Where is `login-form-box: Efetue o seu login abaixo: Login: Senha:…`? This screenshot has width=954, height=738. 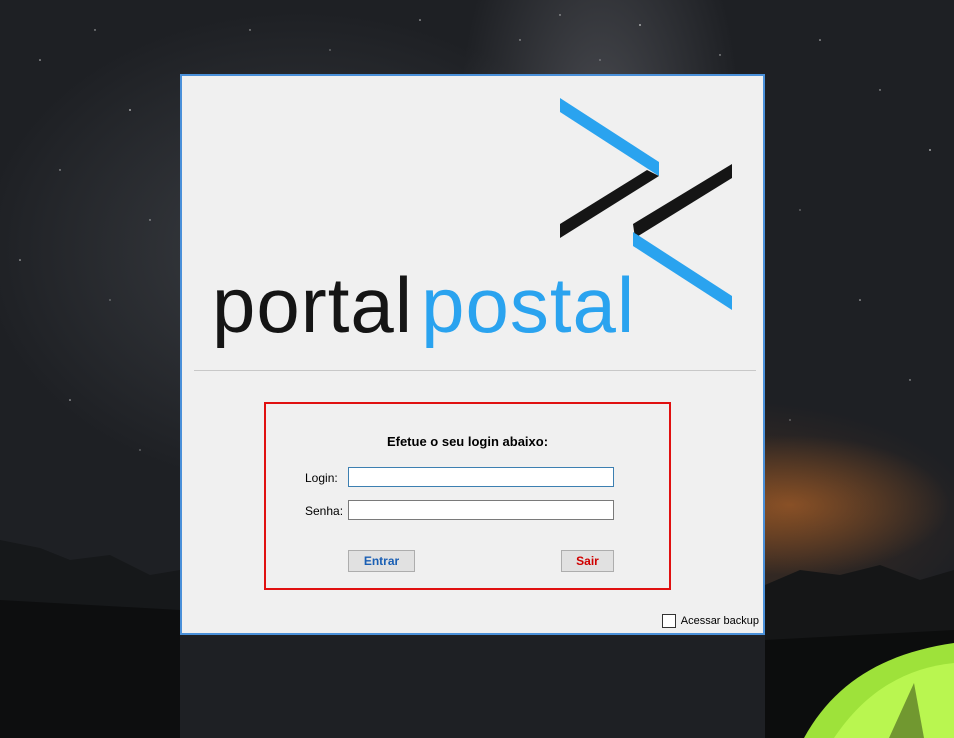 login-form-box: Efetue o seu login abaixo: Login: Senha:… is located at coordinates (467, 496).